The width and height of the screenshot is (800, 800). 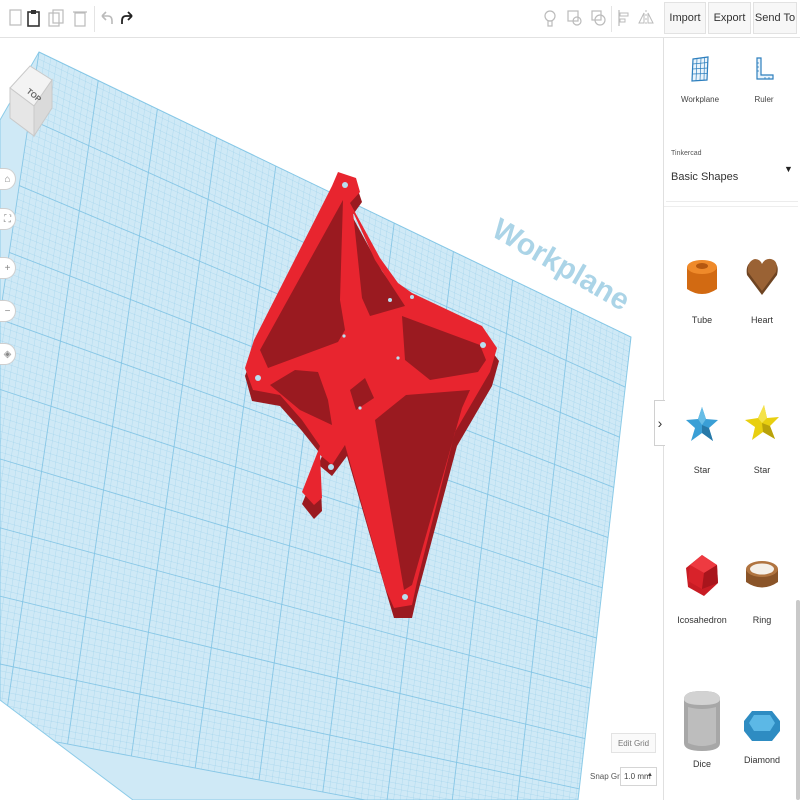 What do you see at coordinates (701, 764) in the screenshot?
I see `shape-label: Dice` at bounding box center [701, 764].